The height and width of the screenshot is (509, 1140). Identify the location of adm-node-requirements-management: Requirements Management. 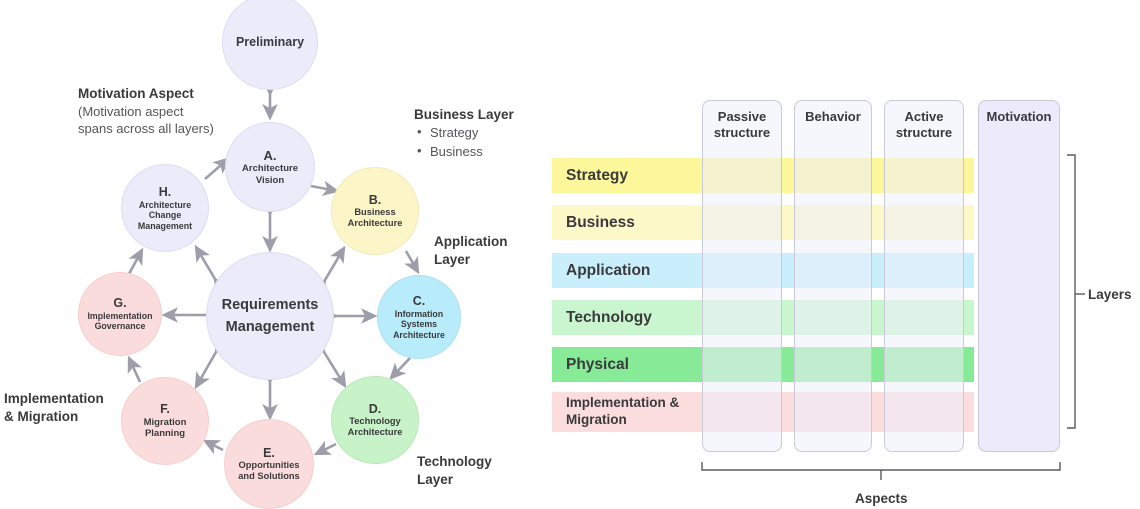
(270, 316).